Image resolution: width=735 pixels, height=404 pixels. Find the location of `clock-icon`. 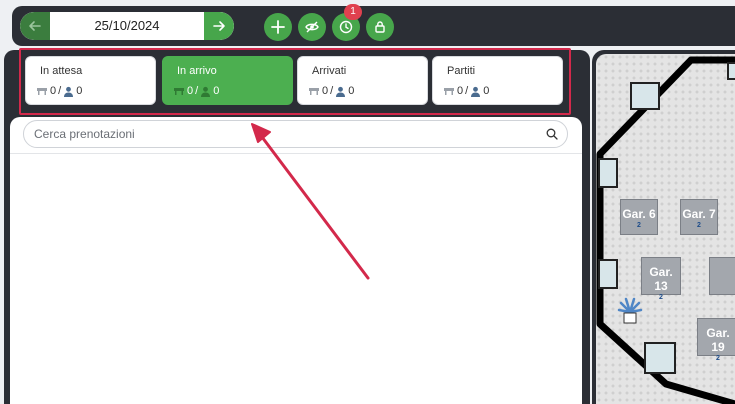

clock-icon is located at coordinates (346, 27).